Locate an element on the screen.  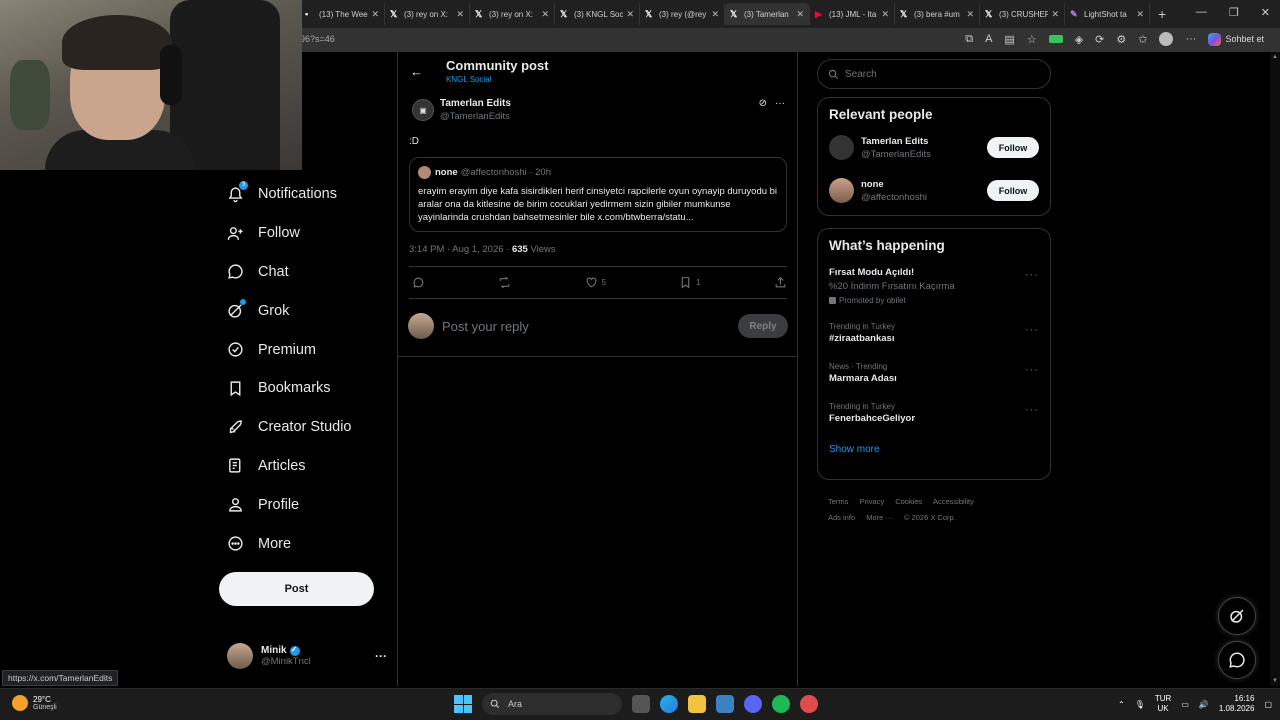
nav-item-bookmarks: Bookmarks is located at coordinates (304, 388).